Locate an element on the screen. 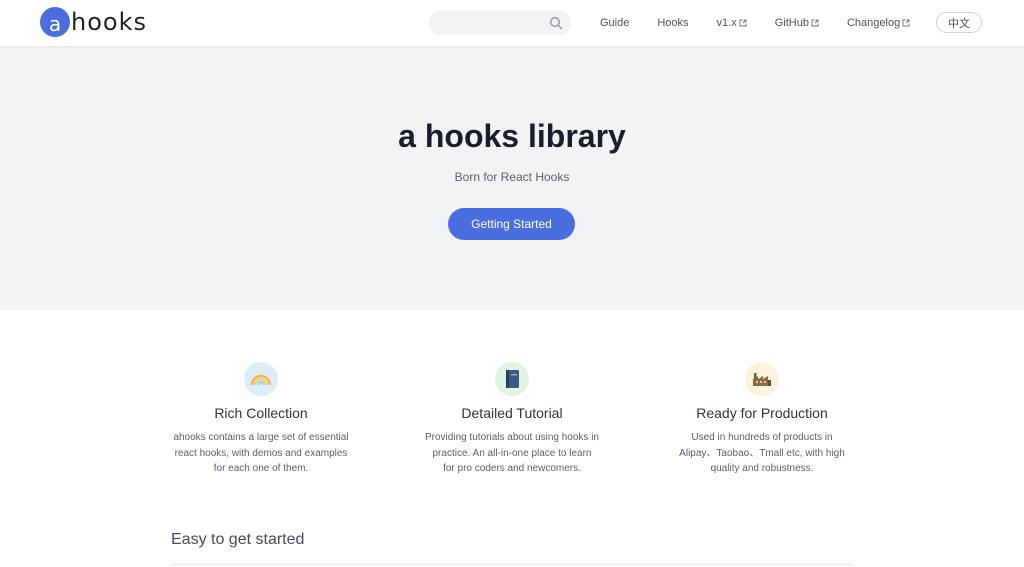 This screenshot has width=1024, height=567. search-input is located at coordinates (500, 23).